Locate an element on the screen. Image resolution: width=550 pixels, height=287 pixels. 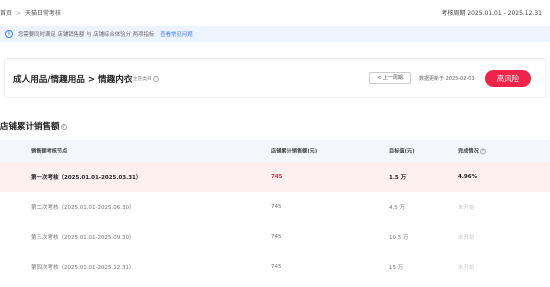
header-status-text: 完成情况 is located at coordinates (468, 151).